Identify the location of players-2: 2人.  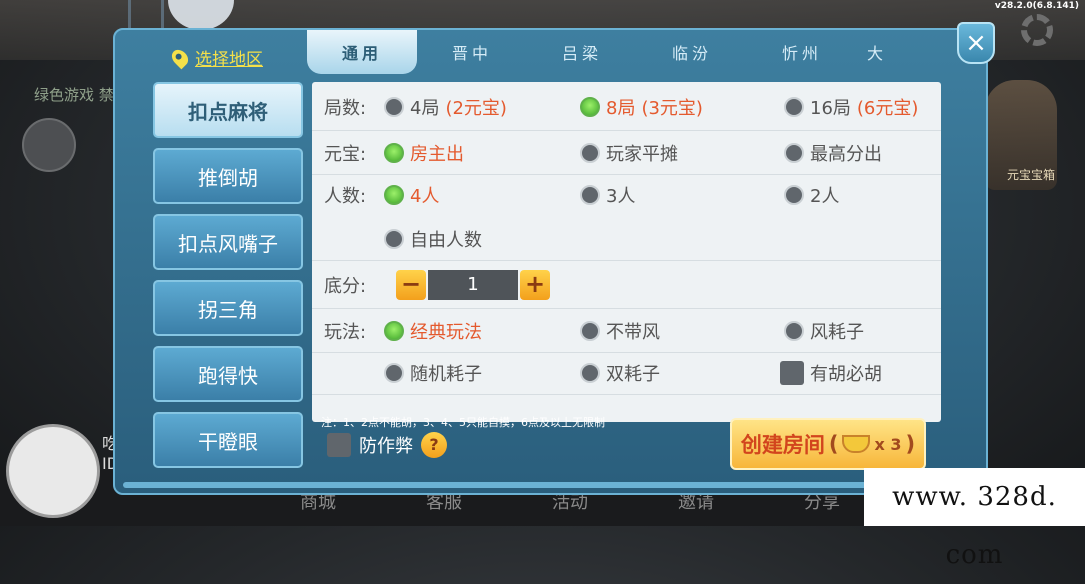
(811, 195).